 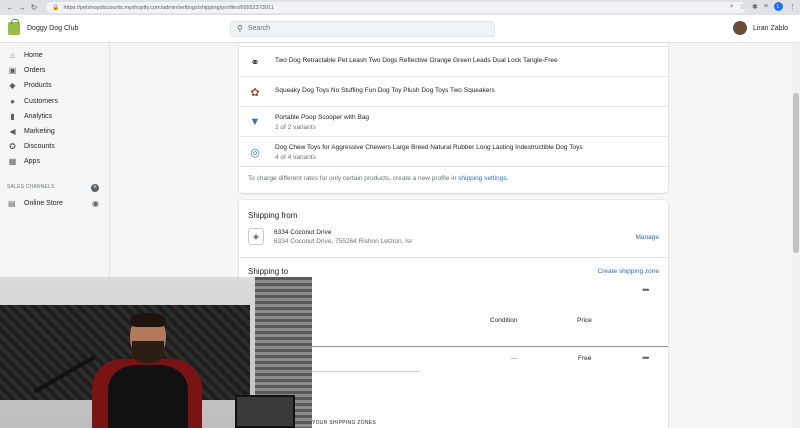 I want to click on sidebar-item-apps: ▦ Apps, so click(x=54, y=161).